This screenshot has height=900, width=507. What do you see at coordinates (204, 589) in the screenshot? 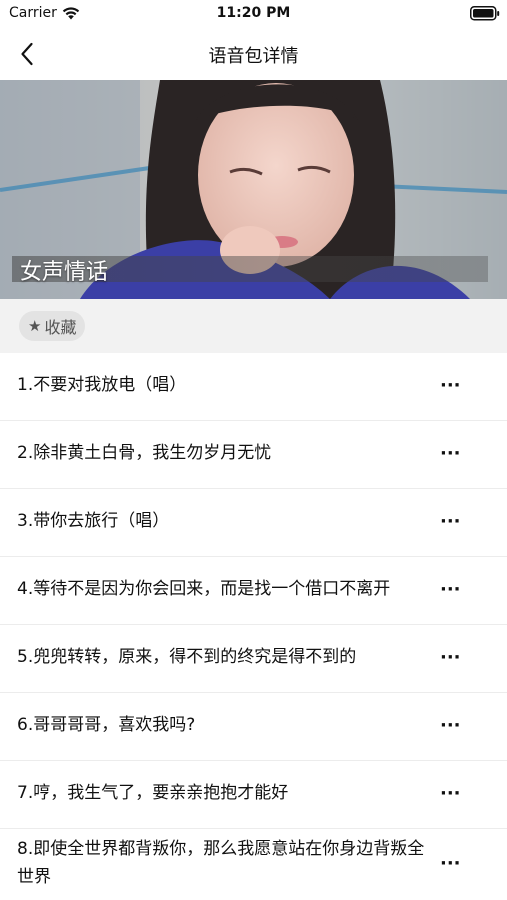
I see `list-item-label: 4.等待不是因为你会回来，而是找一个借口不离开` at bounding box center [204, 589].